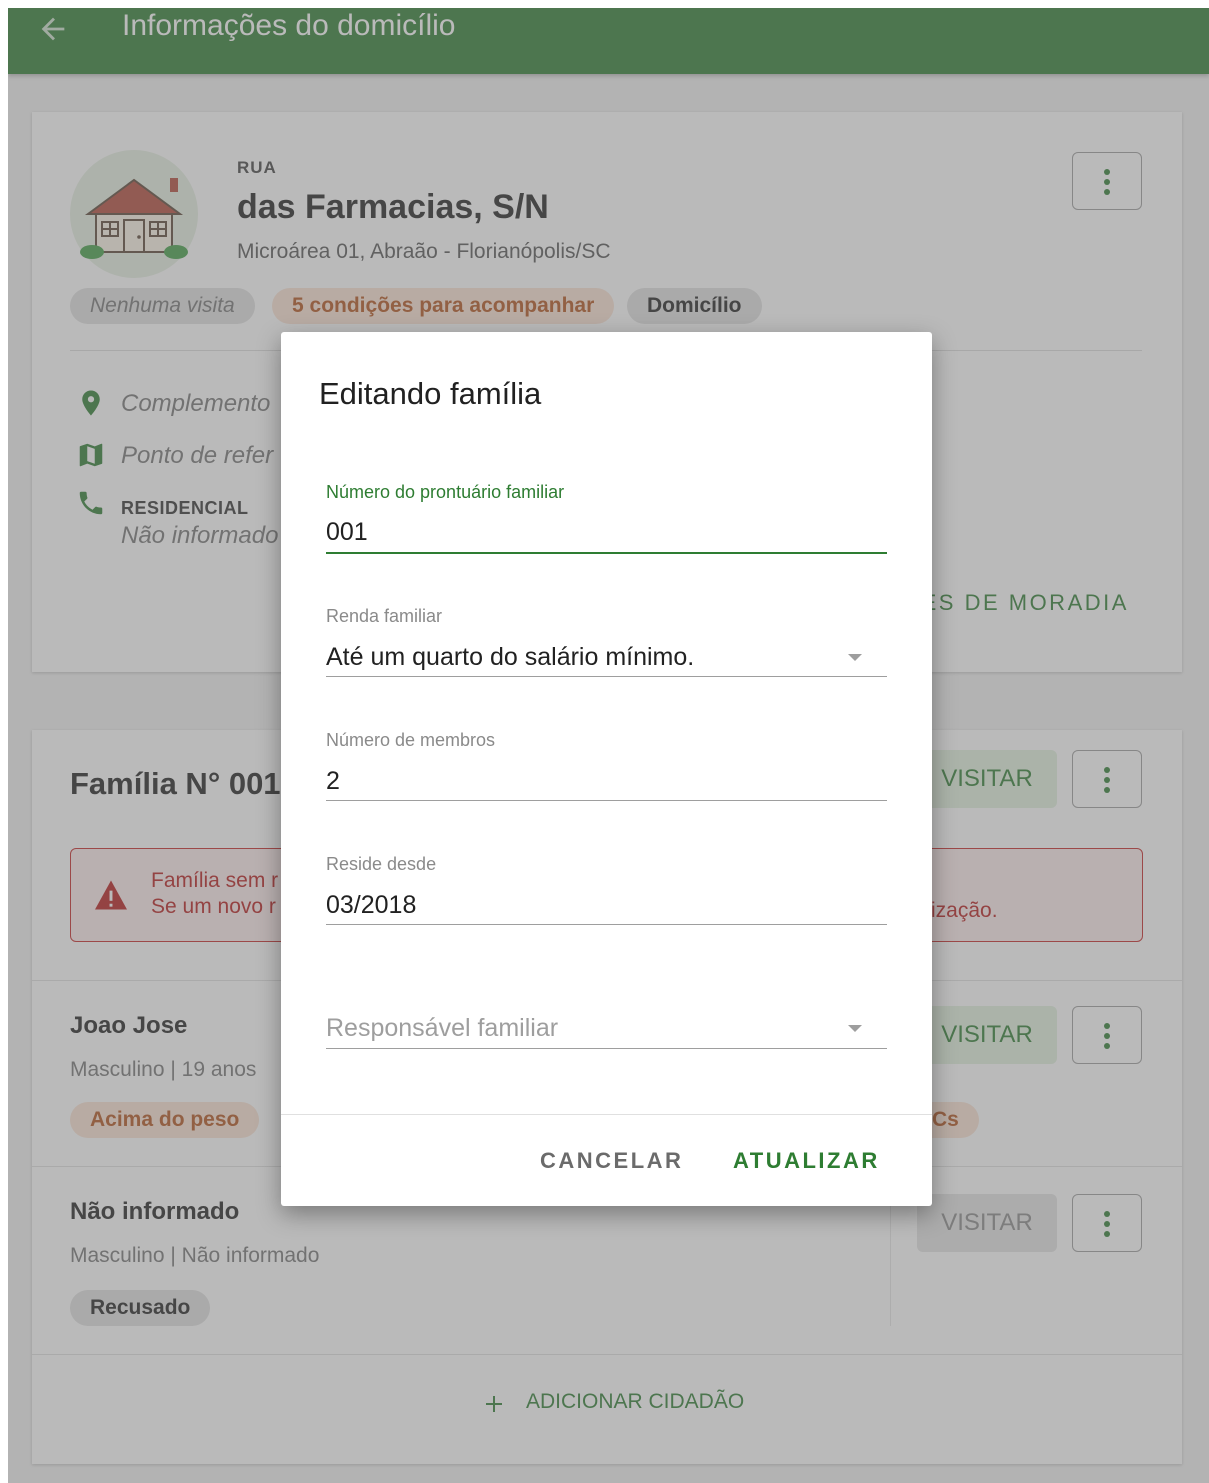  I want to click on membros-underline, so click(606, 800).